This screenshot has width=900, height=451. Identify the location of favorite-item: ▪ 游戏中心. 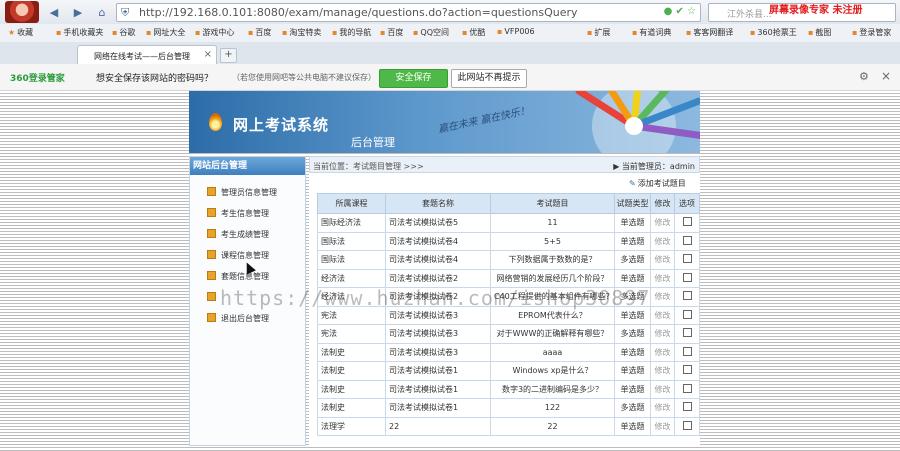
(214, 32).